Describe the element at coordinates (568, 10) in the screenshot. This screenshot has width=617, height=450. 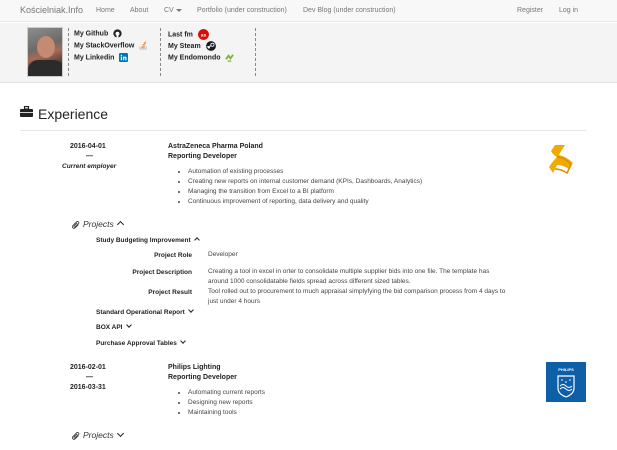
I see `nav-login: Log in` at that location.